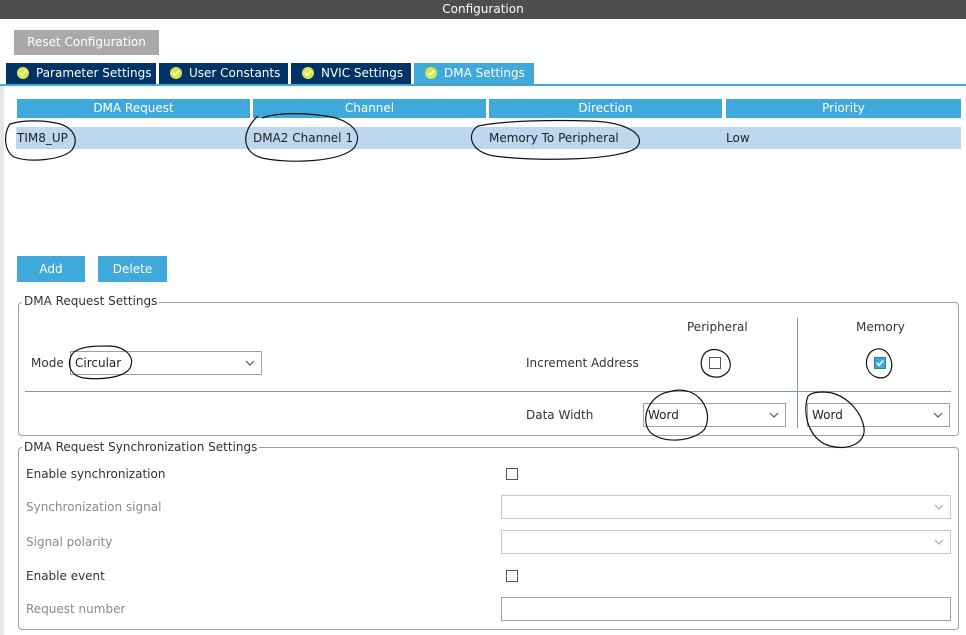  I want to click on tab-label: NVIC Settings, so click(362, 73).